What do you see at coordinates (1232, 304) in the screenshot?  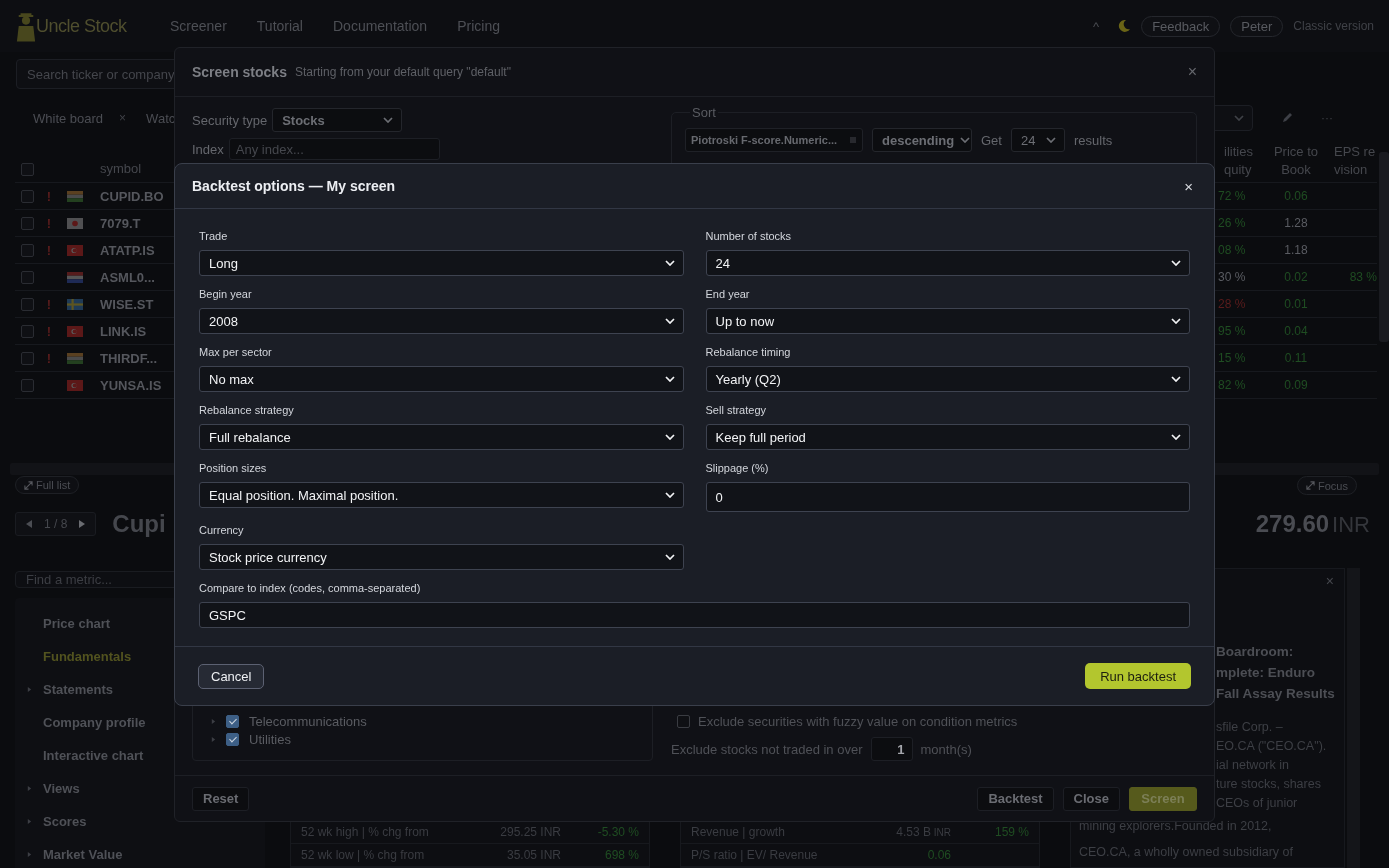 I see `table-cell-text: 28 %` at bounding box center [1232, 304].